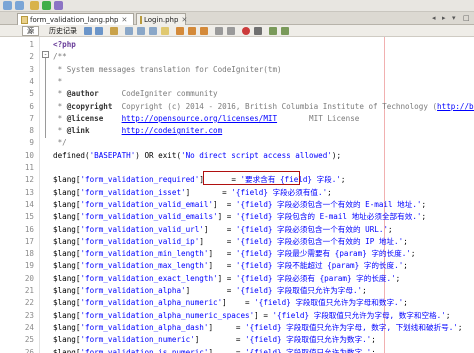  Describe the element at coordinates (172, 130) in the screenshot. I see `code-link: http://codeigniter.com` at that location.